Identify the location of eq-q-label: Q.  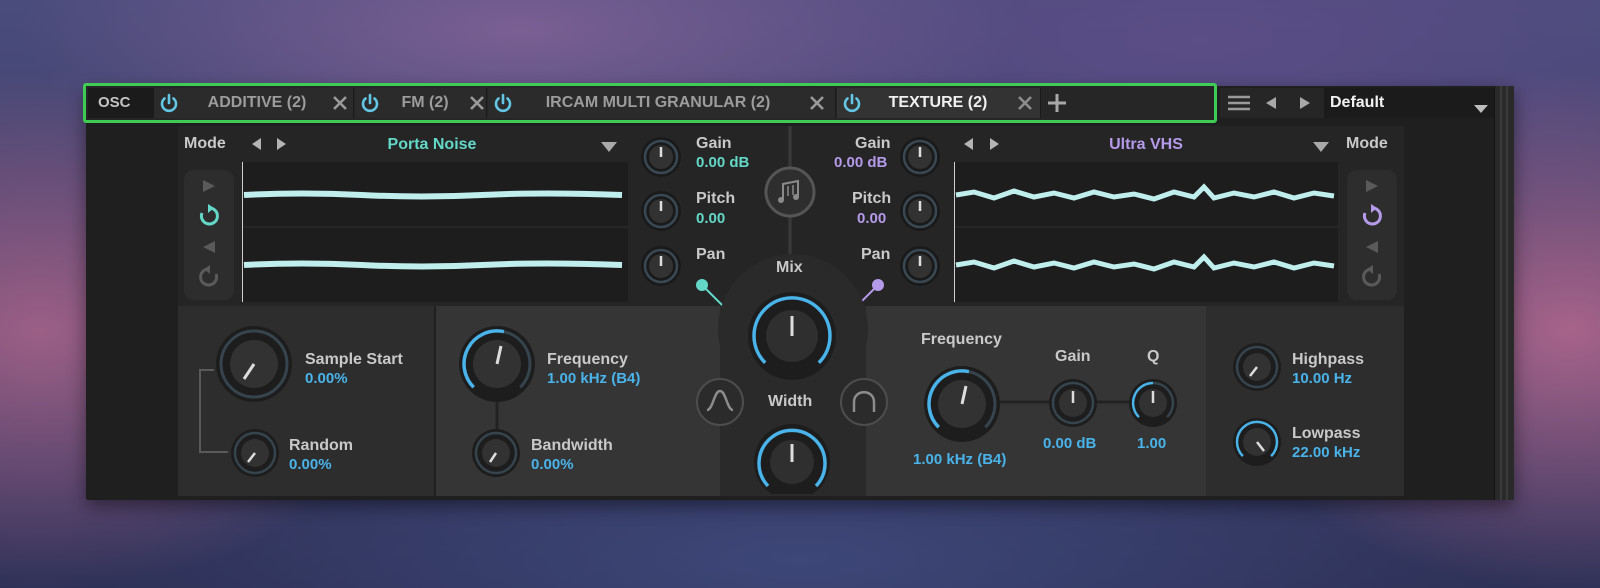
(1153, 356).